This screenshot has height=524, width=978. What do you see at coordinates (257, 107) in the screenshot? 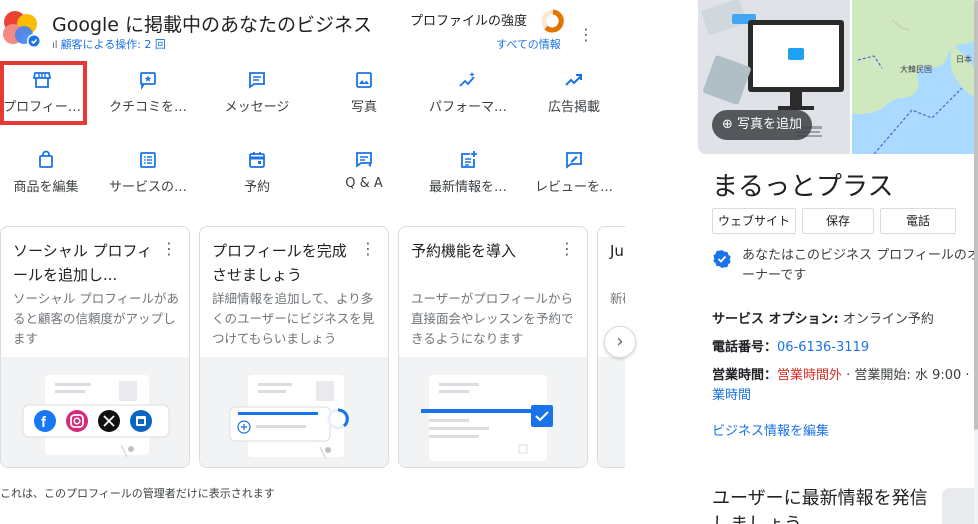
I see `action-label: メッセージ` at bounding box center [257, 107].